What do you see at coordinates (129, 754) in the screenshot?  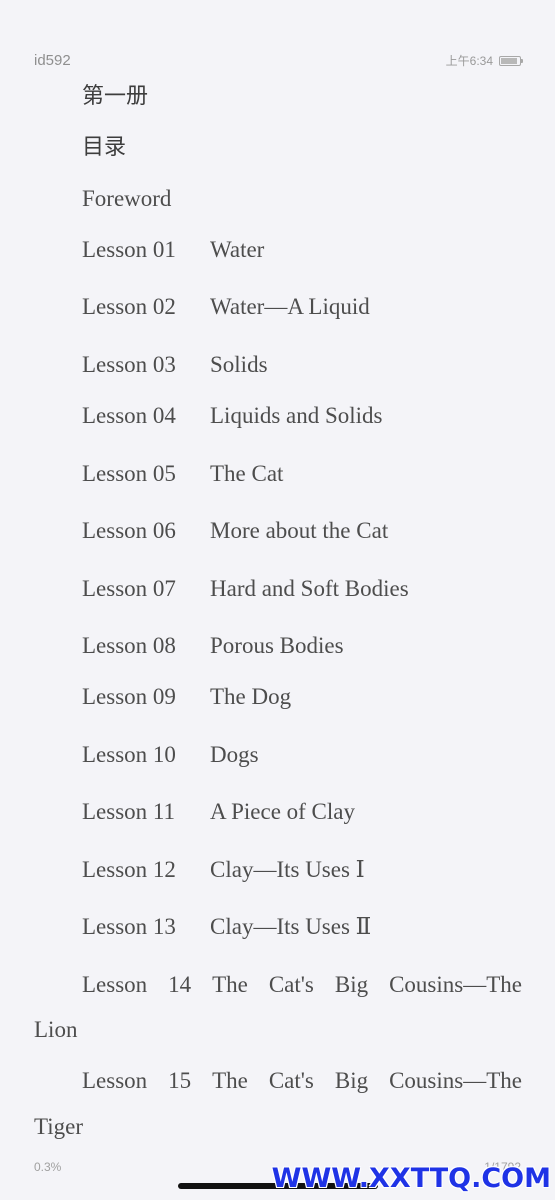 I see `lesson-number: Lesson 10` at bounding box center [129, 754].